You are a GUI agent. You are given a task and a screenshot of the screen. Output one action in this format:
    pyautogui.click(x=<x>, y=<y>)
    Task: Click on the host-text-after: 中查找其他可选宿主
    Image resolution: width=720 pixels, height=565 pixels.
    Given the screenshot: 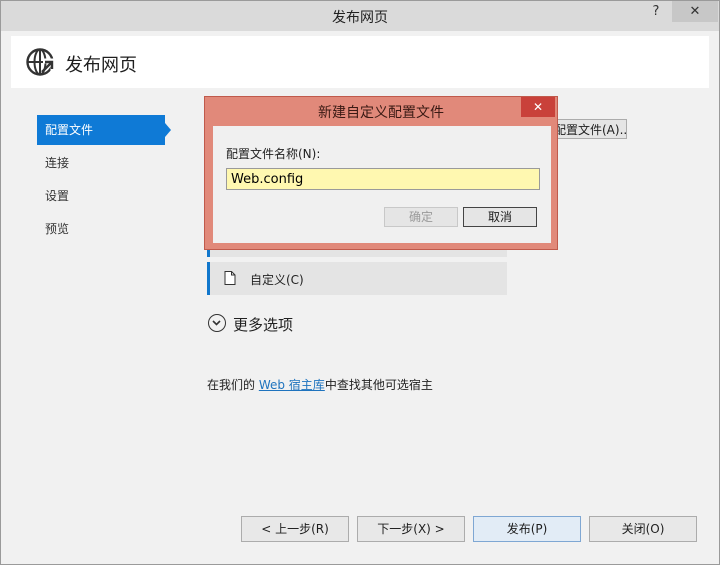 What is the action you would take?
    pyautogui.click(x=378, y=385)
    